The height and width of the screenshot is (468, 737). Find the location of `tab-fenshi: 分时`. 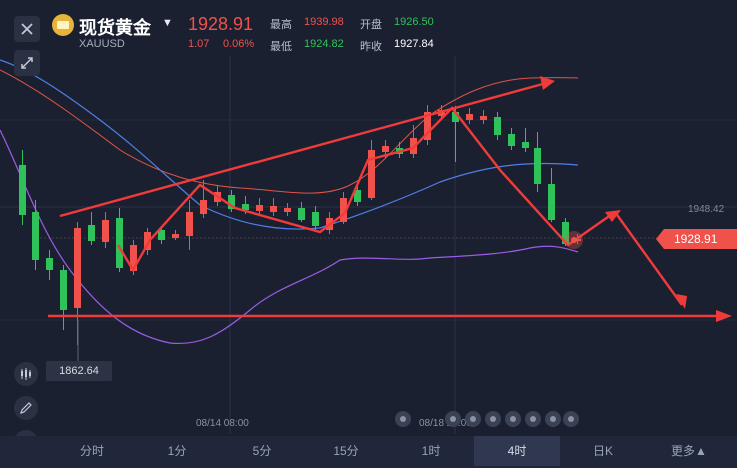

tab-fenshi: 分时 is located at coordinates (92, 451).